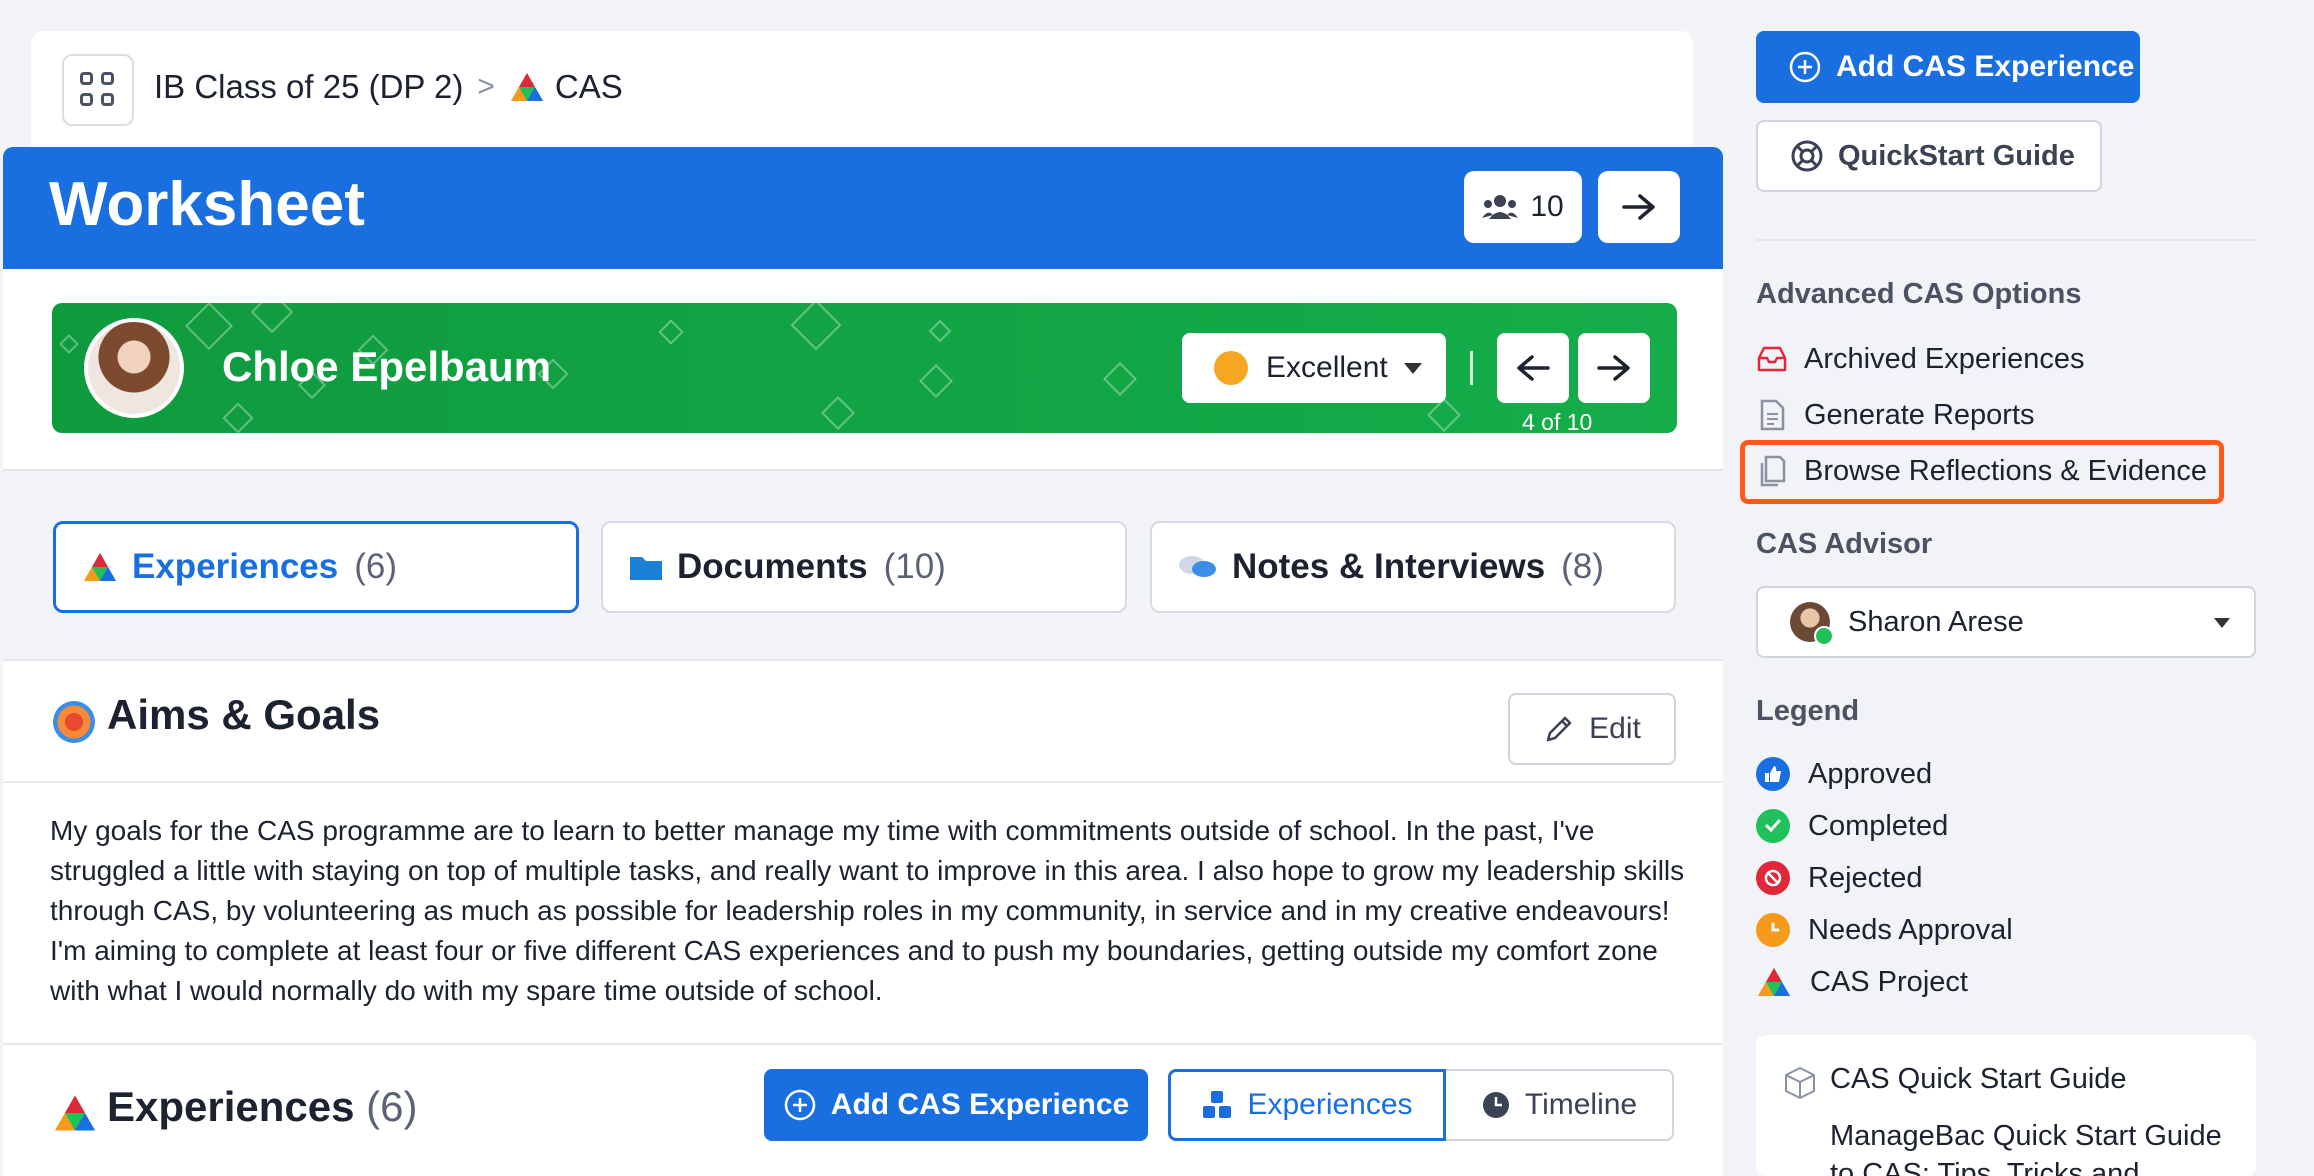  Describe the element at coordinates (1547, 206) in the screenshot. I see `student-count: 10` at that location.